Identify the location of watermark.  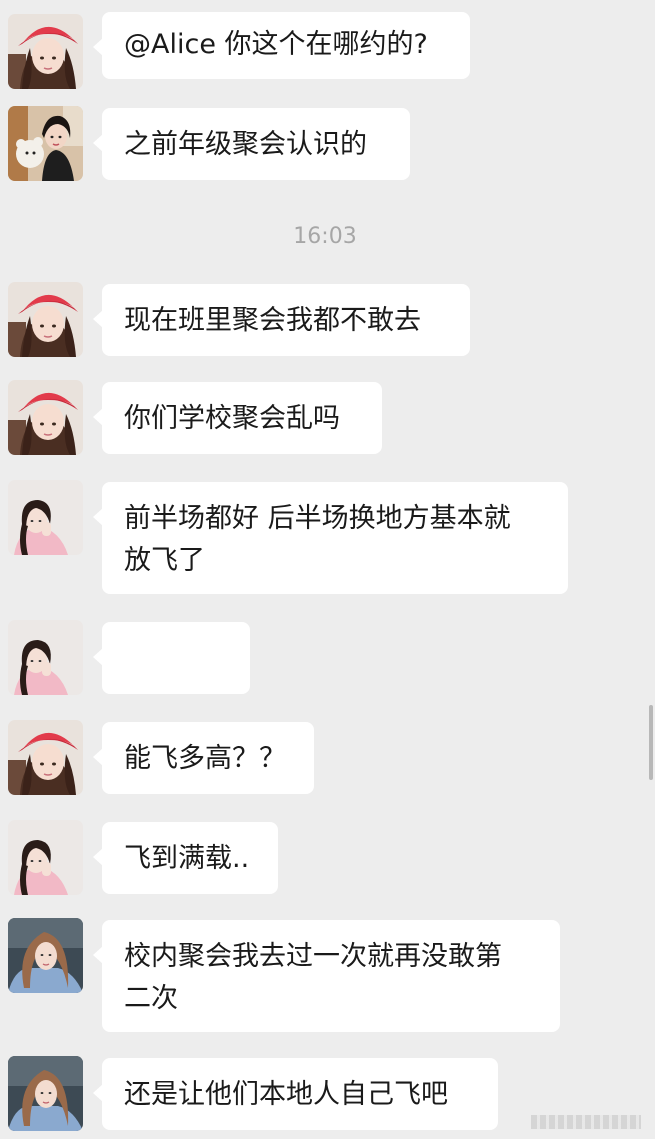
(586, 1122).